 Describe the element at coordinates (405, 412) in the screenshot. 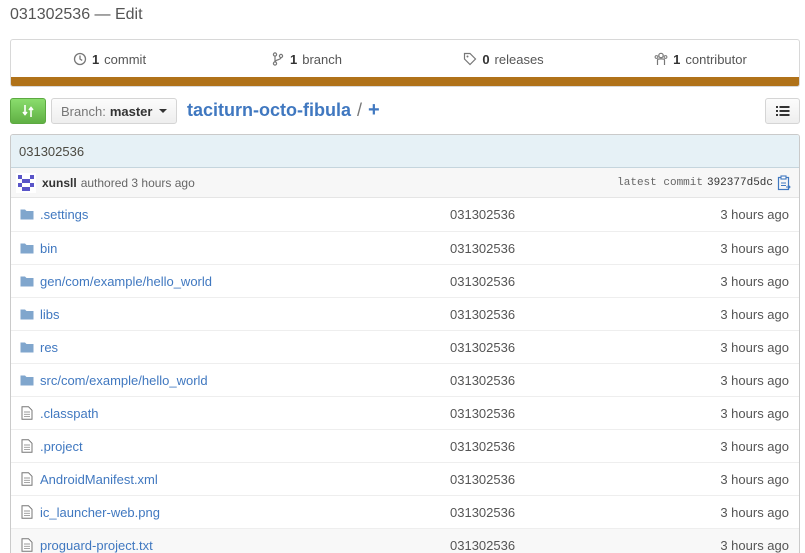

I see `table-row: .classpath 031302536 3 hours ago` at that location.